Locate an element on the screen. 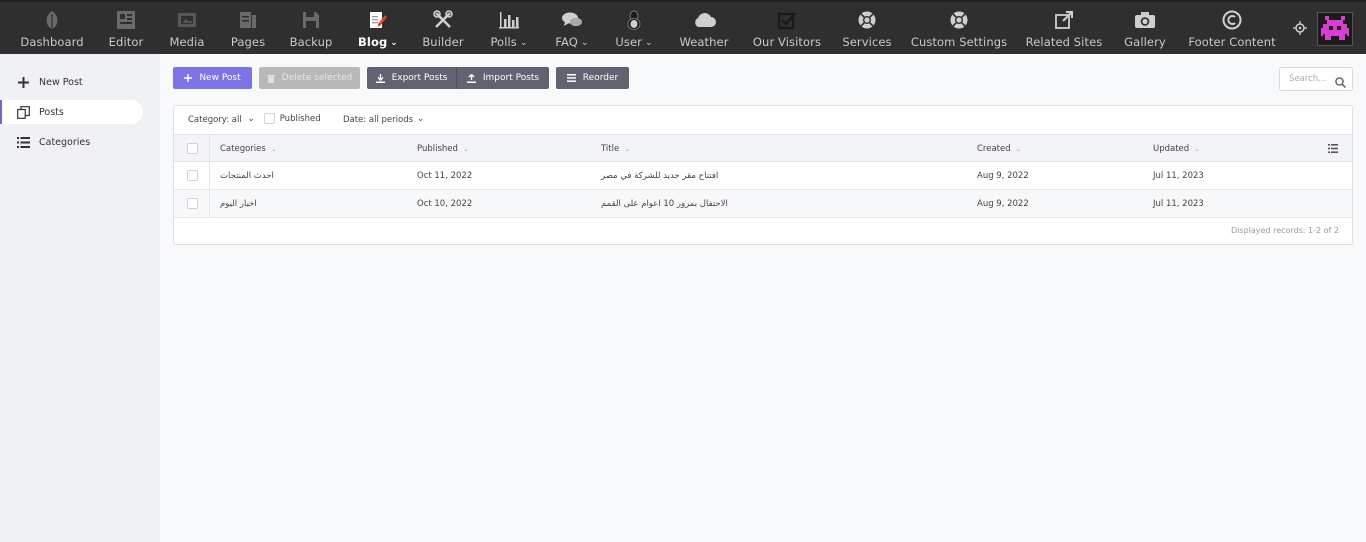 The image size is (1366, 542). nav-polls-label: Polls ⌄ is located at coordinates (508, 42).